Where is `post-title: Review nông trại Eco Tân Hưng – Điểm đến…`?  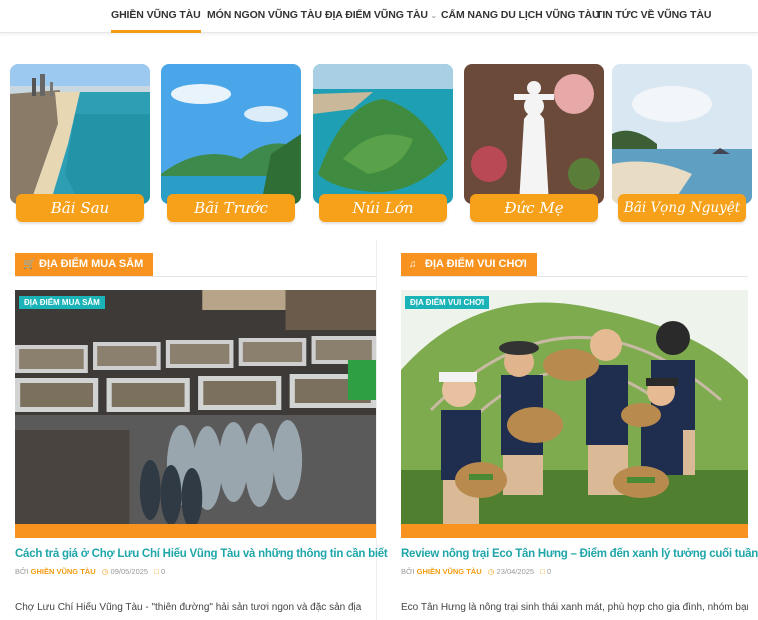
post-title: Review nông trại Eco Tân Hưng – Điểm đến… is located at coordinates (579, 554).